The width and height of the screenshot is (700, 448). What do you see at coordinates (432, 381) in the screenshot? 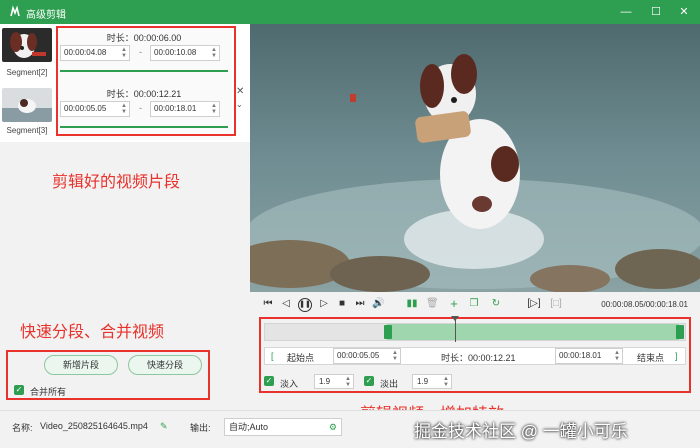
I see `fade-out-input: 1.9 ▲ ▼` at bounding box center [432, 381].